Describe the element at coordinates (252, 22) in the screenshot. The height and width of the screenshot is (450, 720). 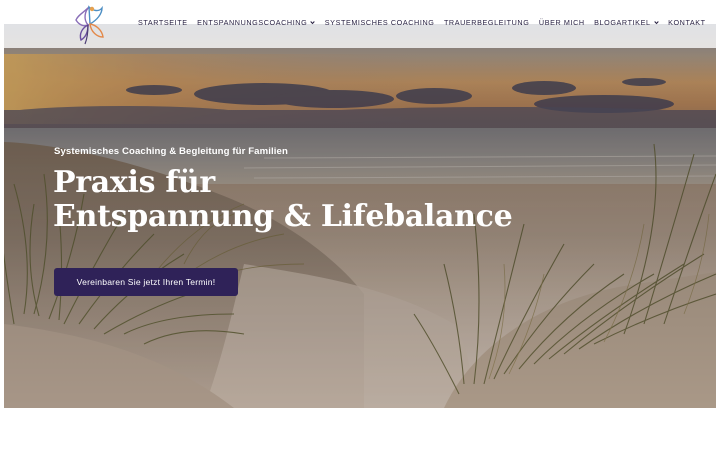
I see `nav-label: ENTSPANNUNGSCOACHING` at that location.